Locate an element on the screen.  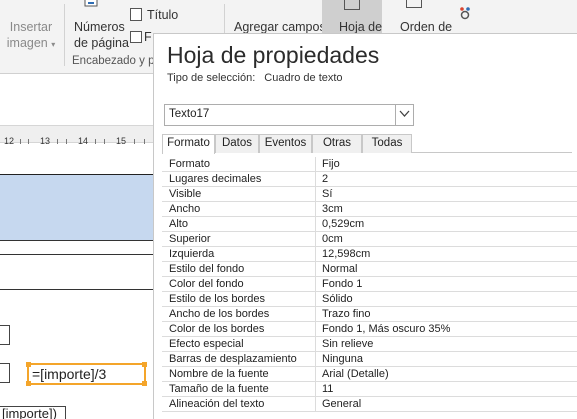
property-row: Ancho de los bordes Trazo fino is located at coordinates (369, 314).